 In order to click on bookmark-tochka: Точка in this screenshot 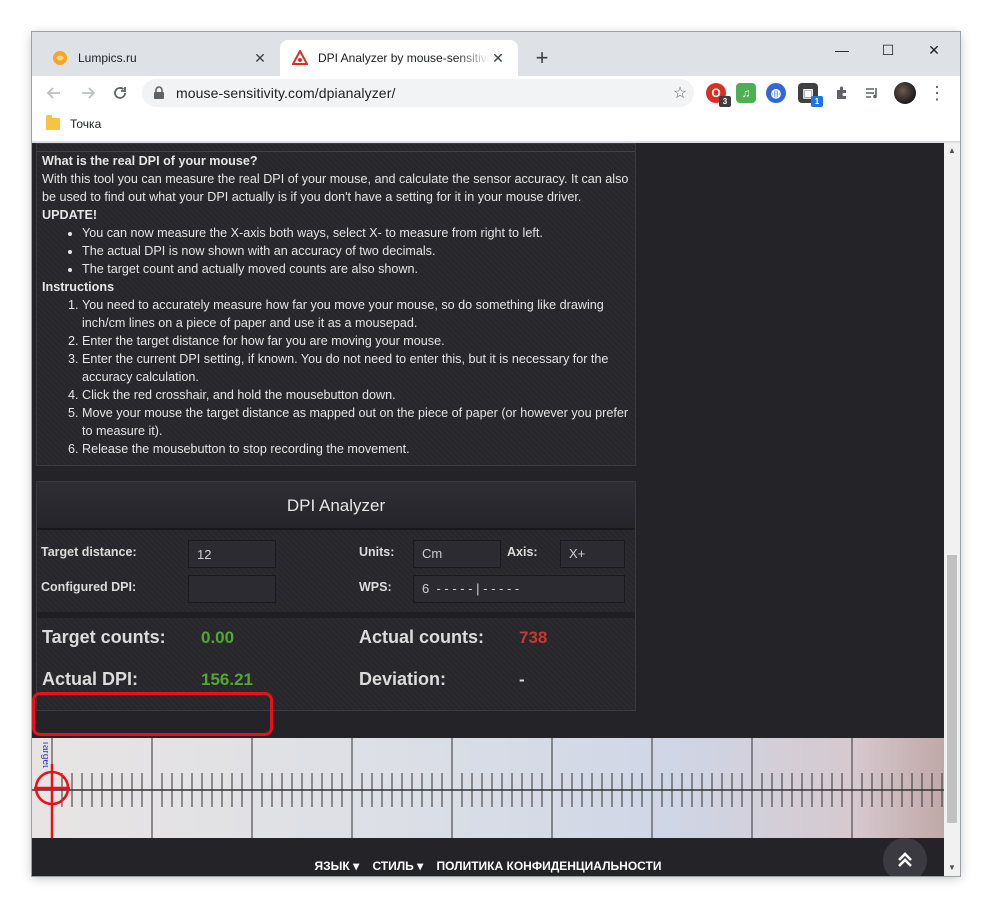, I will do `click(74, 123)`.